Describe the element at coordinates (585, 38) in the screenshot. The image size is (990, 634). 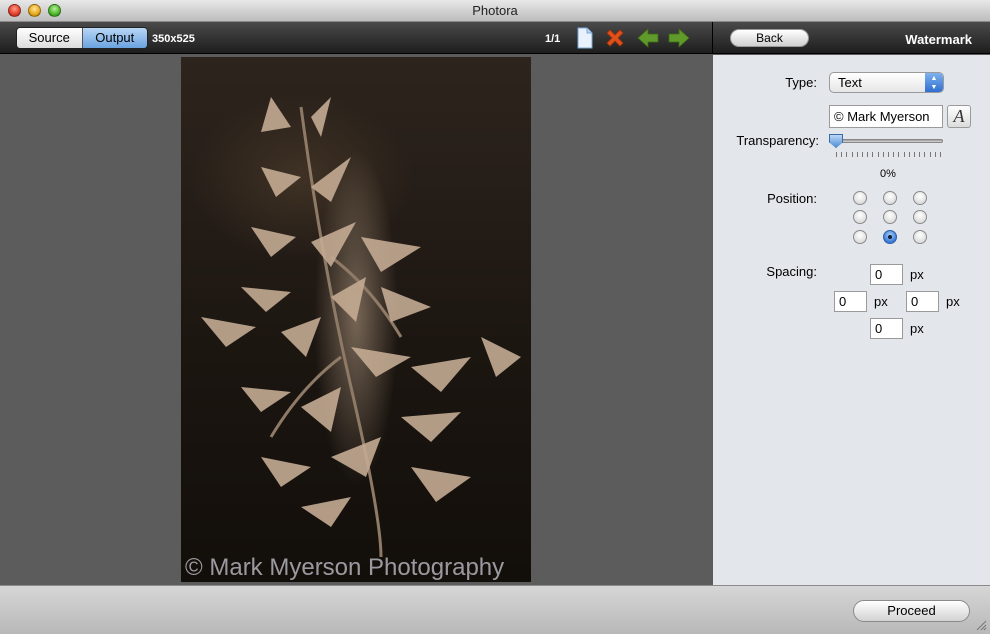
I see `document-icon` at that location.